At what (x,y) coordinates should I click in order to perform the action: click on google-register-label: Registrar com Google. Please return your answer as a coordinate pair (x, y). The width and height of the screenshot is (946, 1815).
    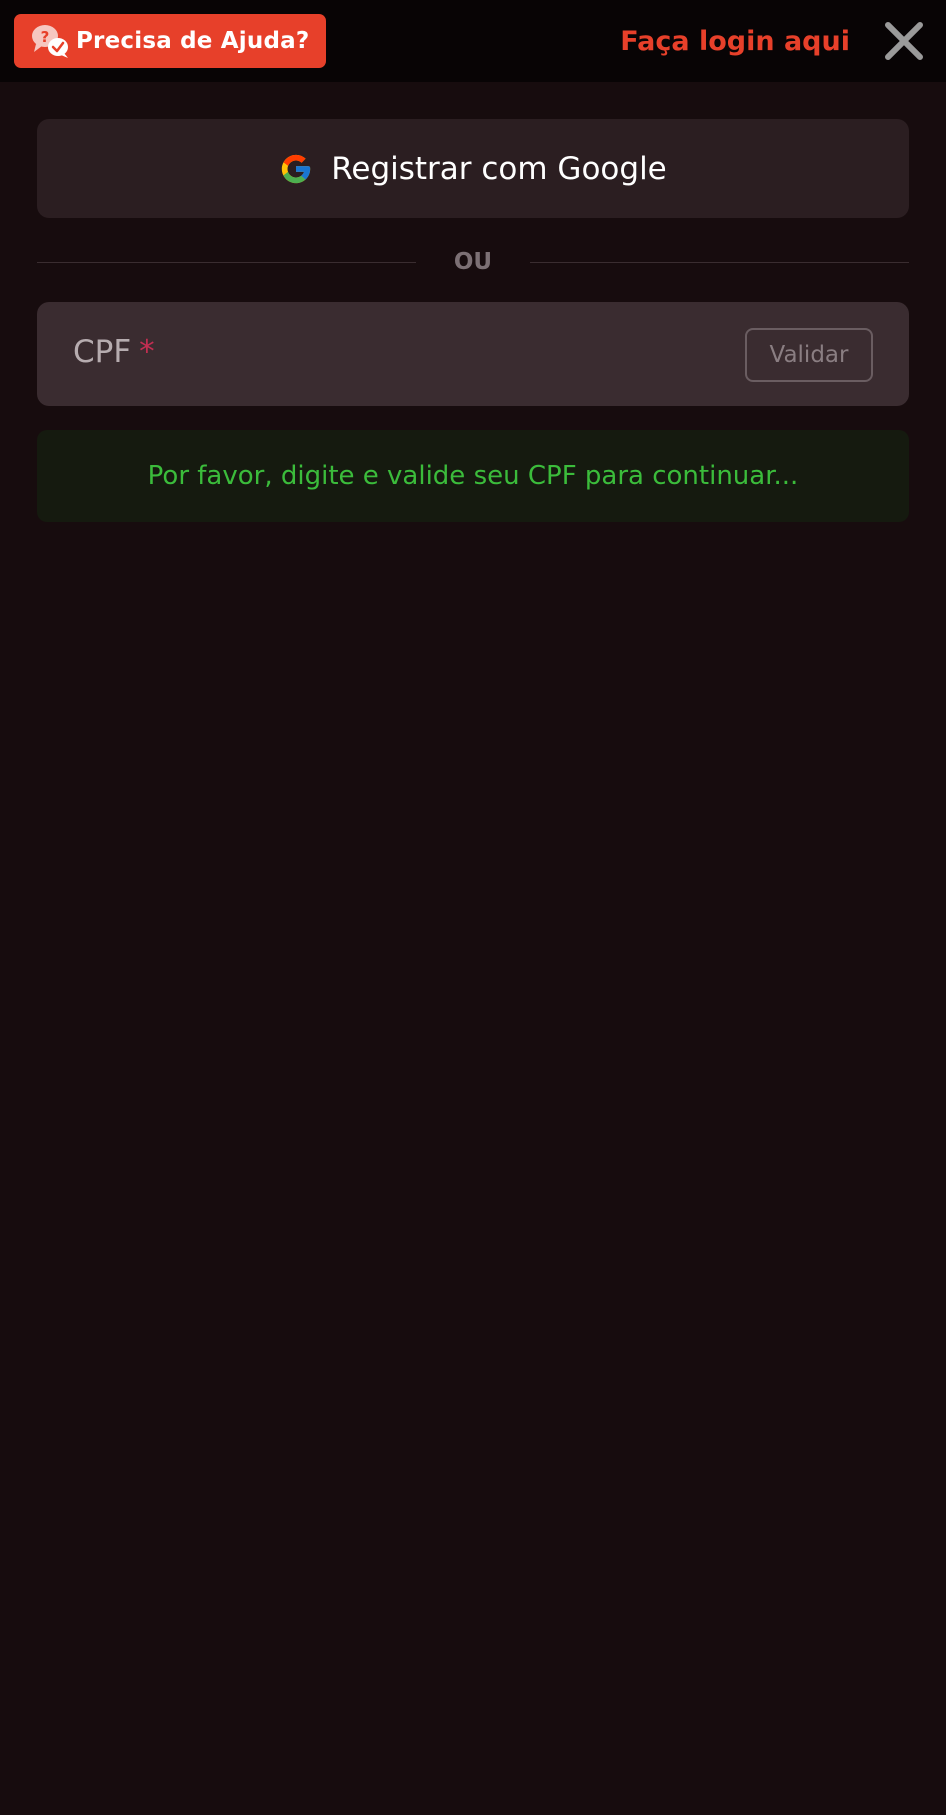
    Looking at the image, I should click on (499, 168).